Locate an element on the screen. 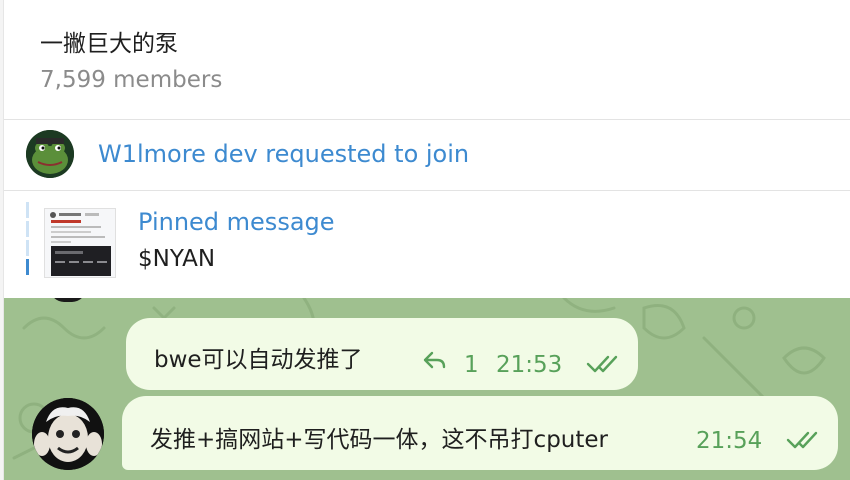 Image resolution: width=850 pixels, height=480 pixels. pinned-text: $NYAN is located at coordinates (176, 259).